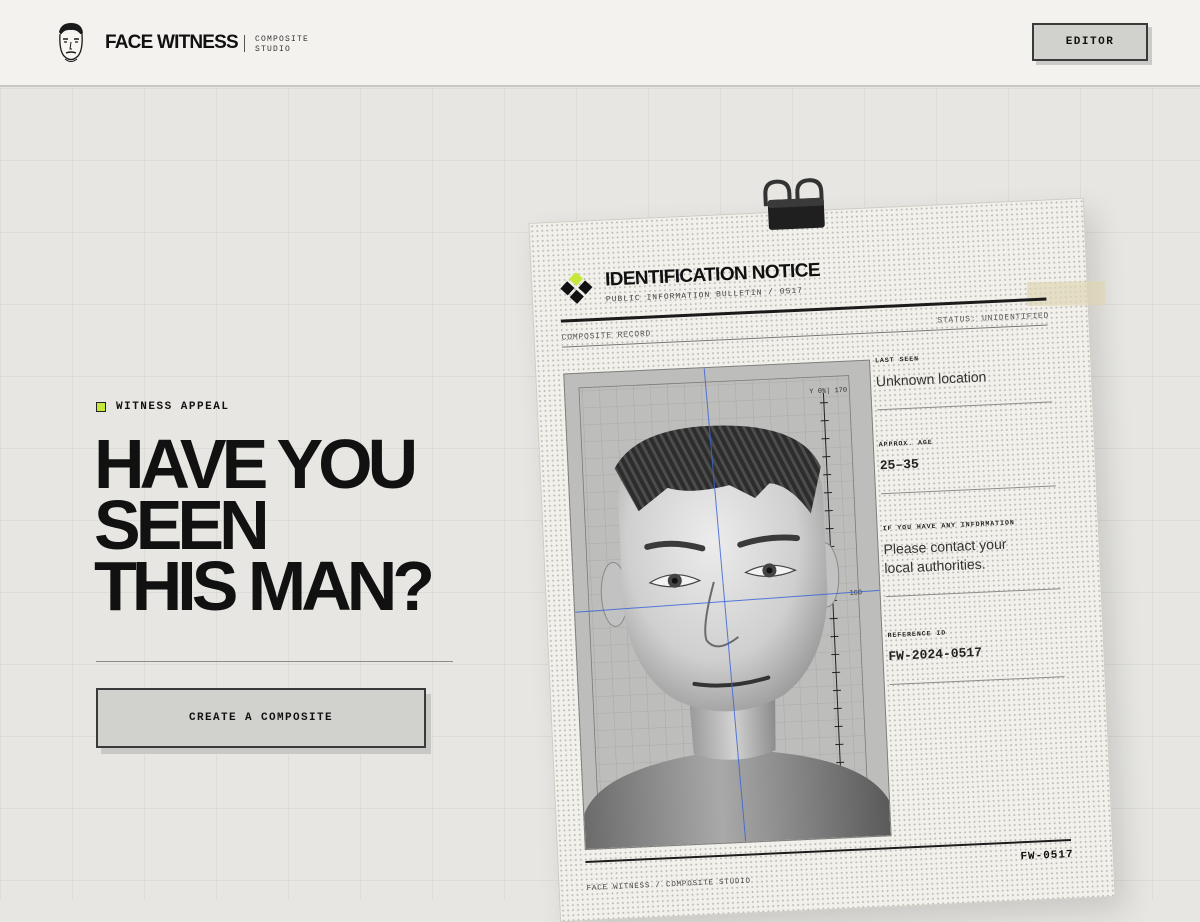 Image resolution: width=1200 pixels, height=922 pixels. I want to click on eyebrow: WITNESS APPEAL, so click(162, 407).